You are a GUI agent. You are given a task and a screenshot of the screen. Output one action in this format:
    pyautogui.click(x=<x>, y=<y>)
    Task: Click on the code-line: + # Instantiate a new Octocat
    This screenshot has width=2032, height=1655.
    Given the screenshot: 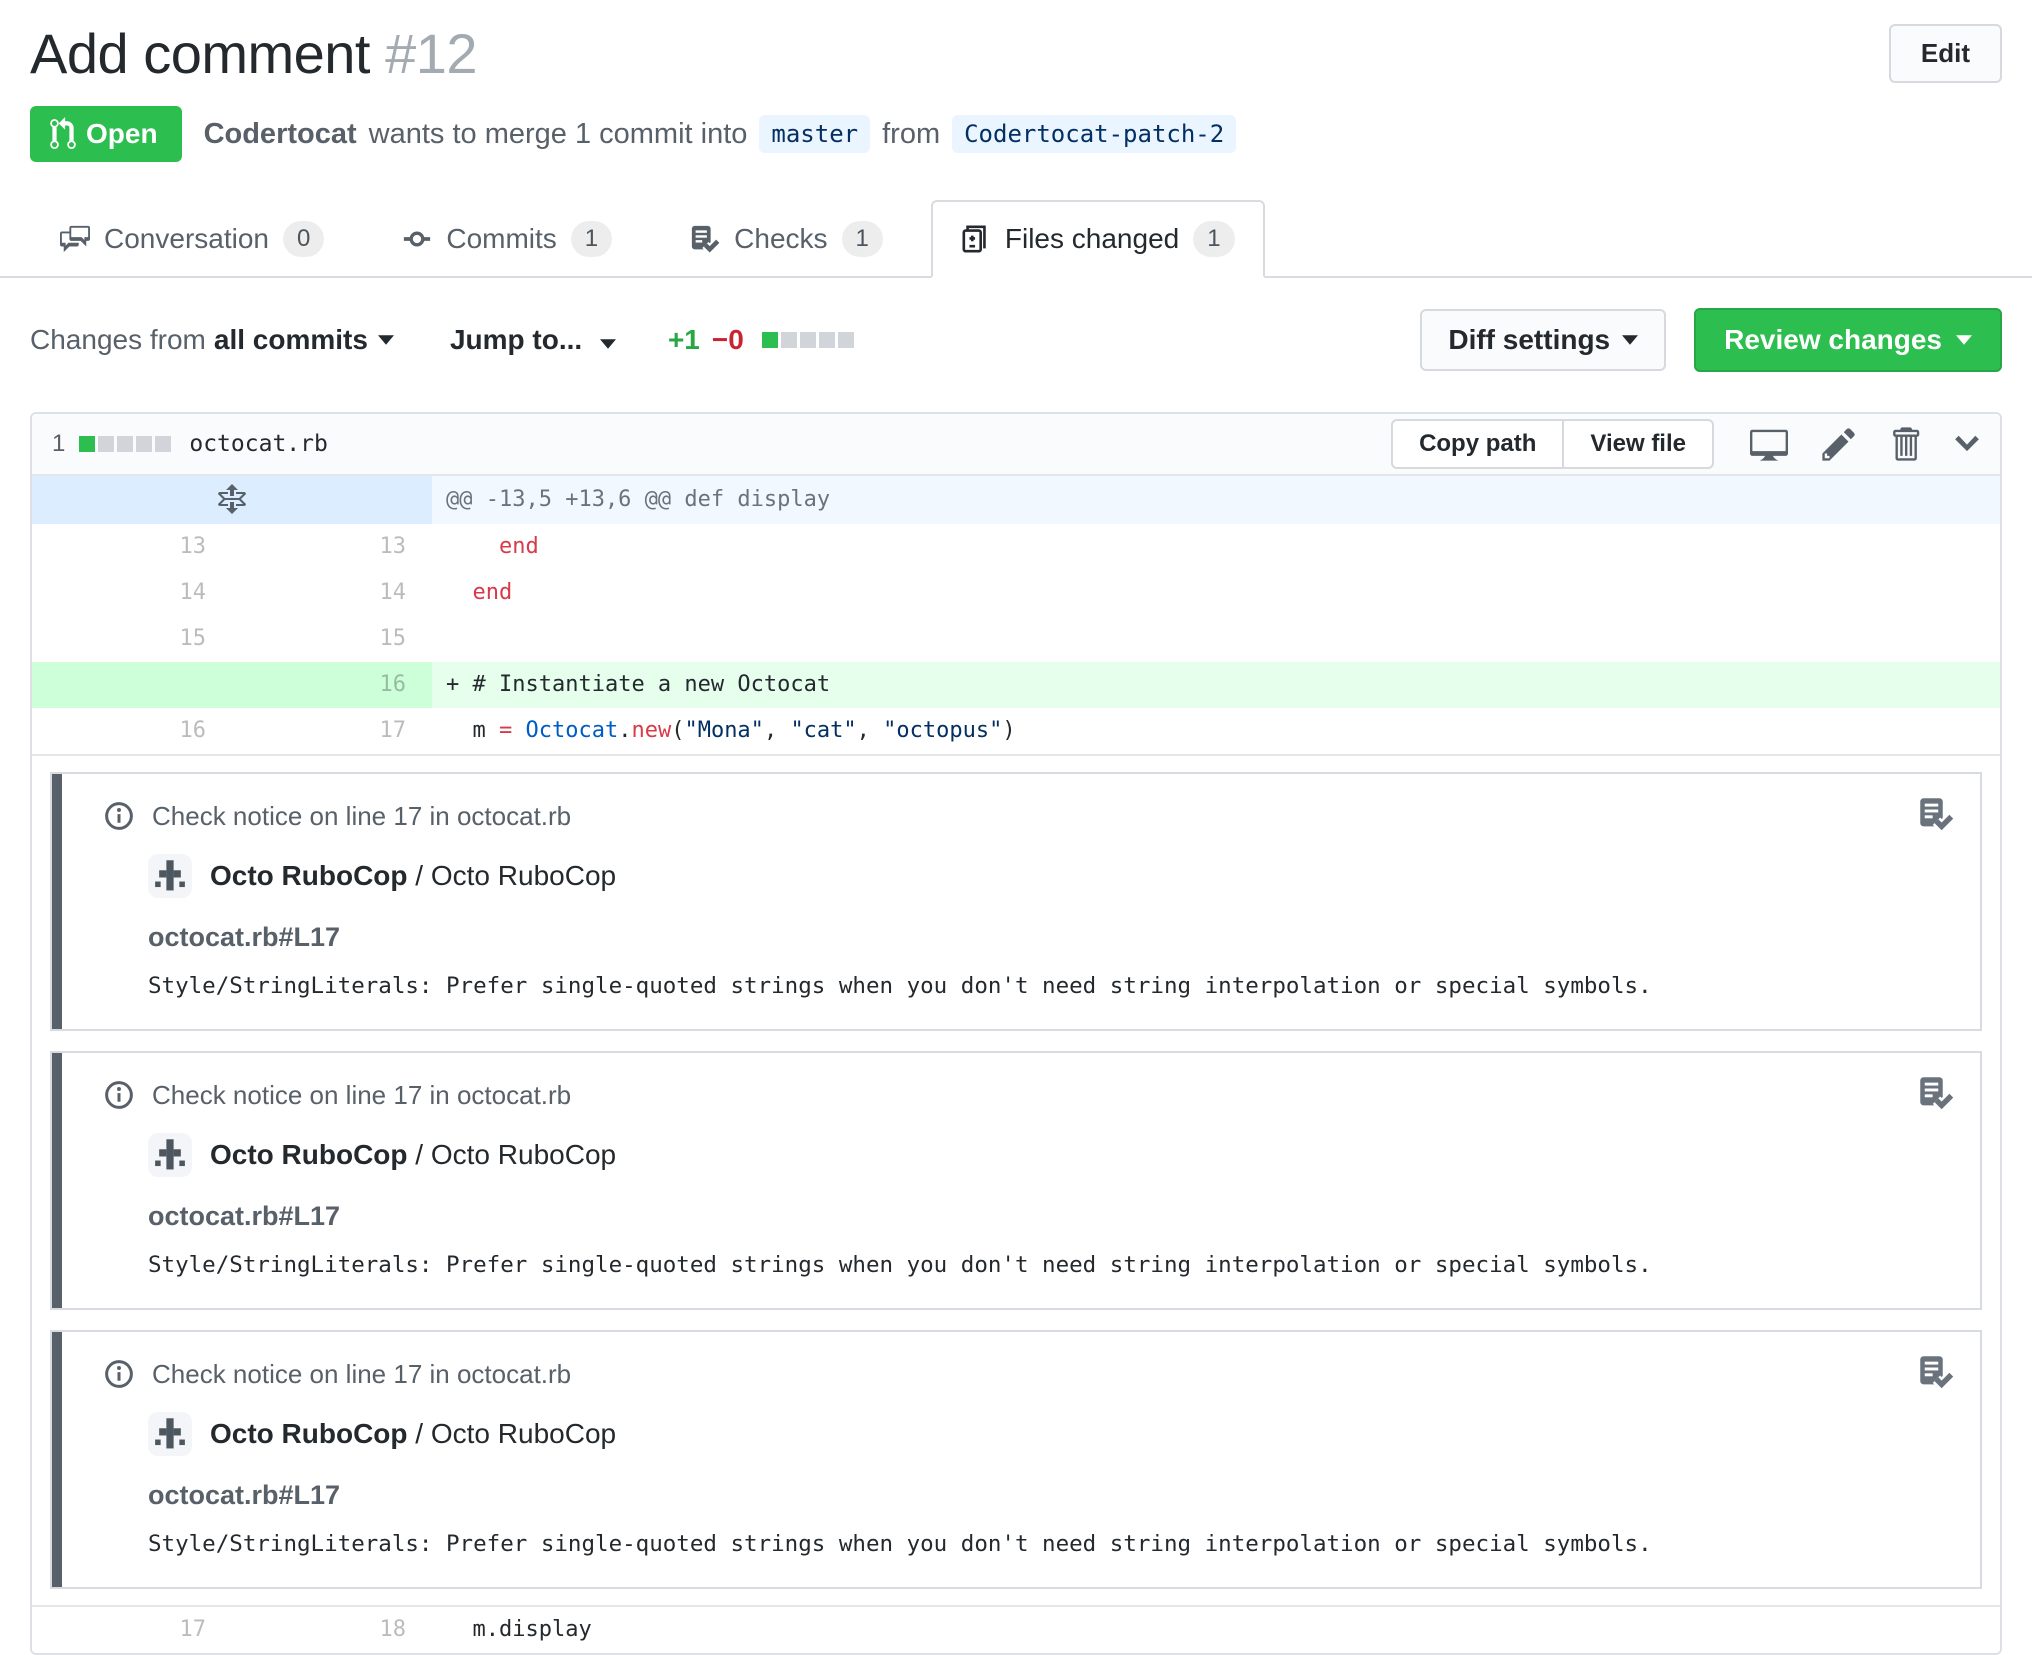 What is the action you would take?
    pyautogui.click(x=1216, y=685)
    